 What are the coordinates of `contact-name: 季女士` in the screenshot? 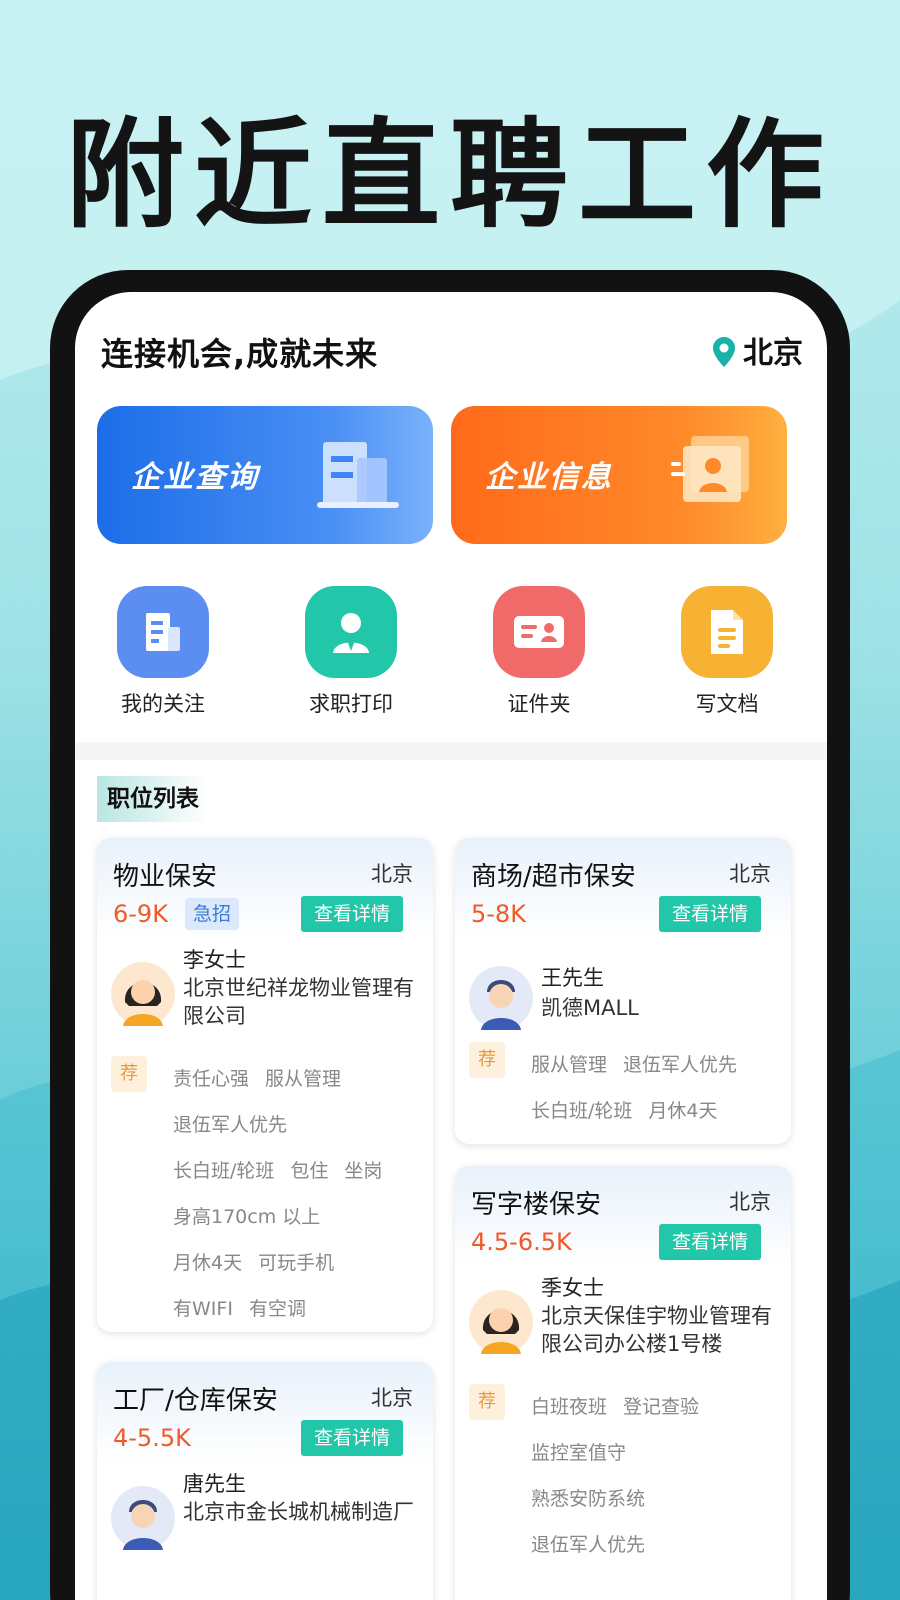 It's located at (572, 1288).